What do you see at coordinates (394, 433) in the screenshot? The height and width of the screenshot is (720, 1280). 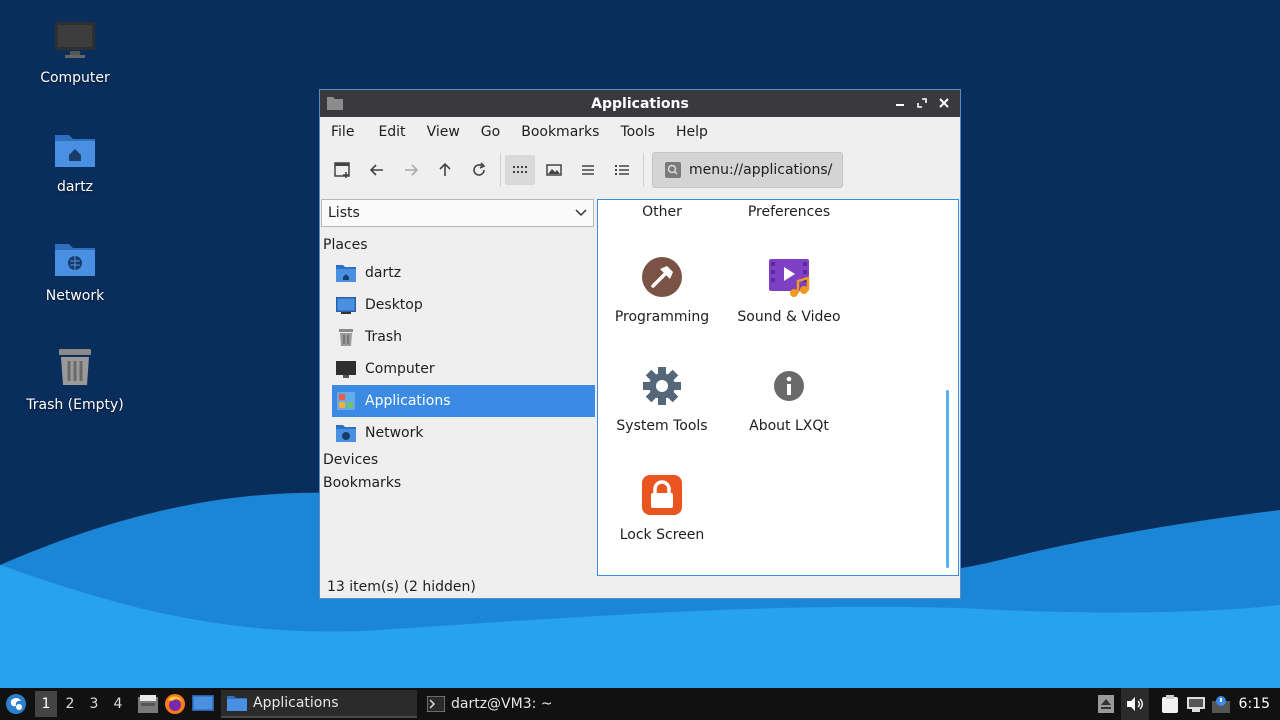 I see `sidebar-item-label: Network` at bounding box center [394, 433].